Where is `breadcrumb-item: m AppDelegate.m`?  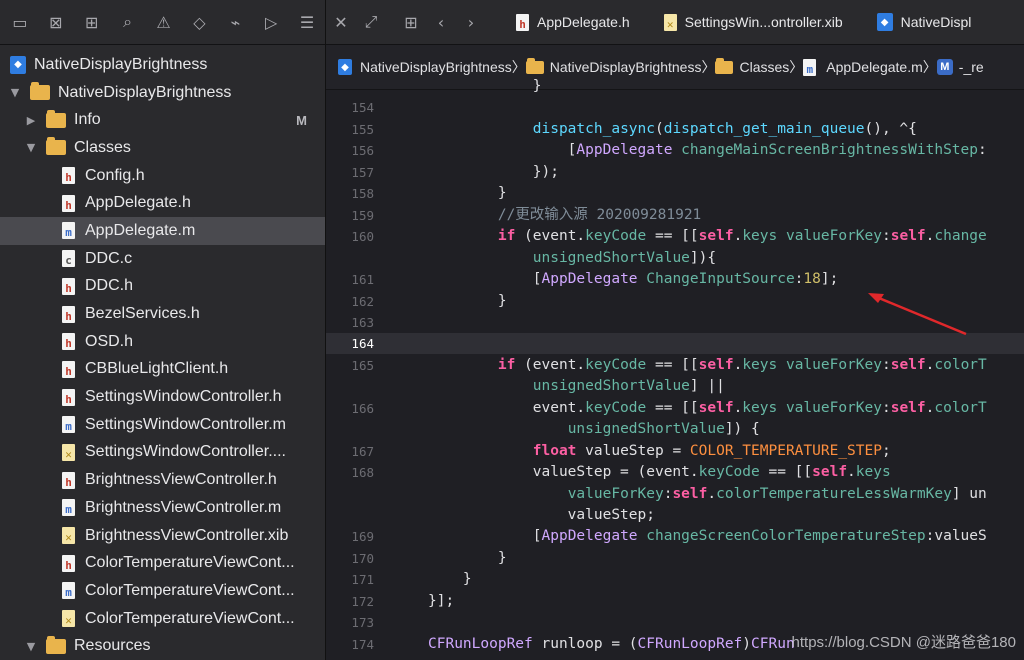
breadcrumb-item: m AppDelegate.m is located at coordinates (863, 67).